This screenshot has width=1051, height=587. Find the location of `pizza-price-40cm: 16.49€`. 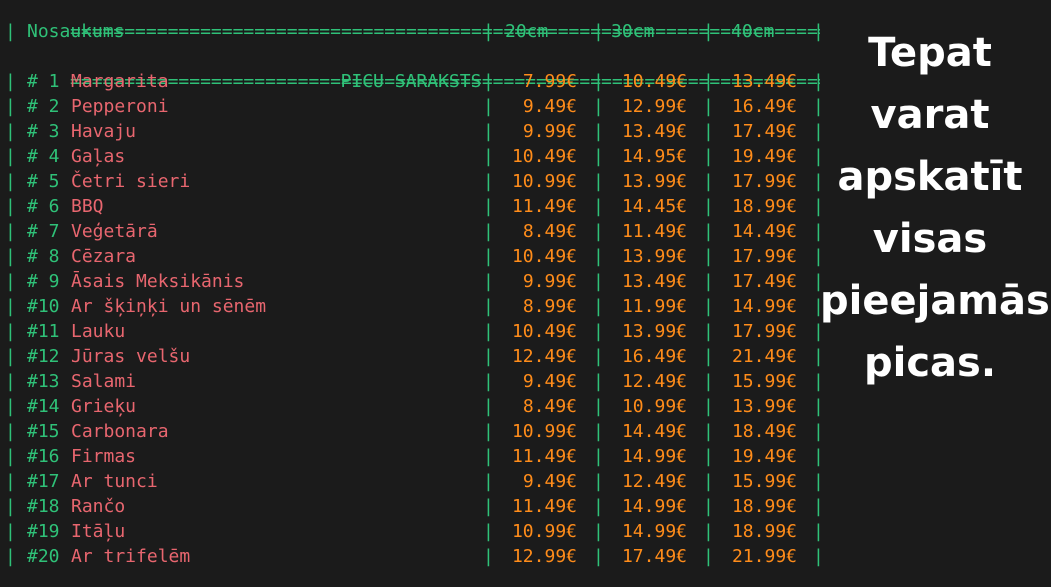

pizza-price-40cm: 16.49€ is located at coordinates (764, 106).